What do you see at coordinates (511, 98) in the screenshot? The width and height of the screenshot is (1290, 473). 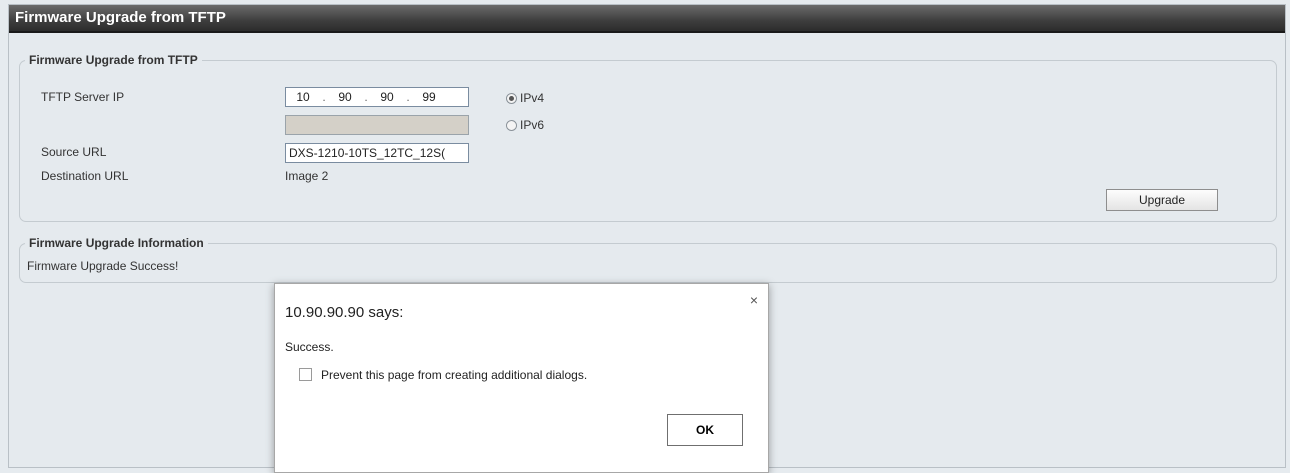 I see `ipv4-radio` at bounding box center [511, 98].